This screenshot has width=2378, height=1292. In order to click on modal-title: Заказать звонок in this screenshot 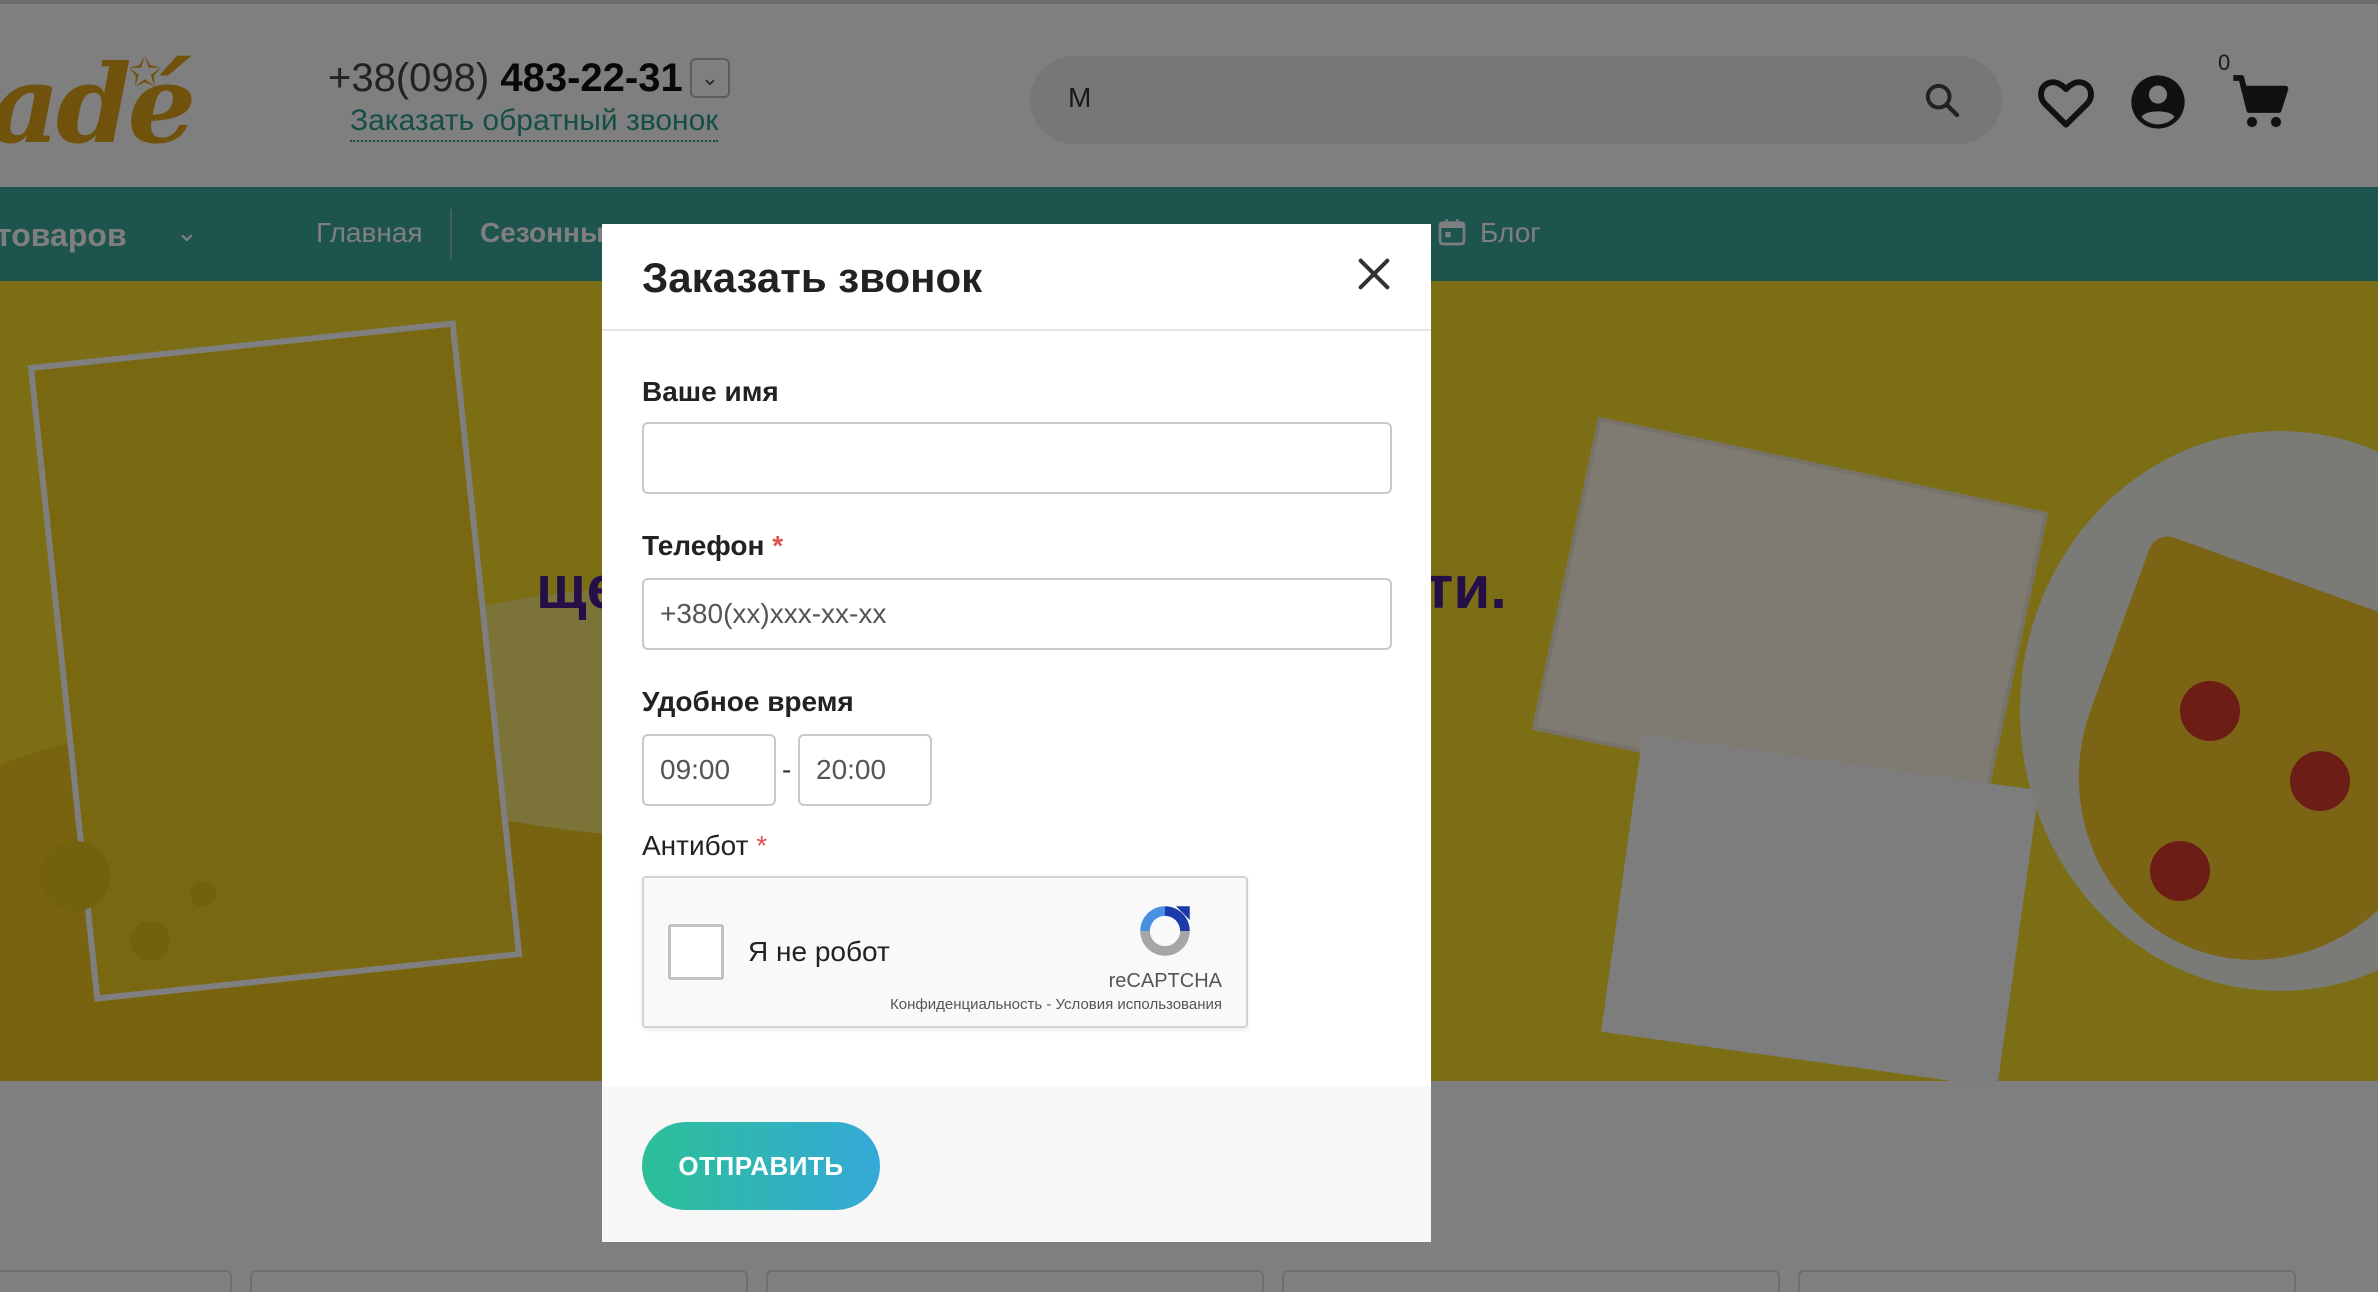, I will do `click(812, 277)`.